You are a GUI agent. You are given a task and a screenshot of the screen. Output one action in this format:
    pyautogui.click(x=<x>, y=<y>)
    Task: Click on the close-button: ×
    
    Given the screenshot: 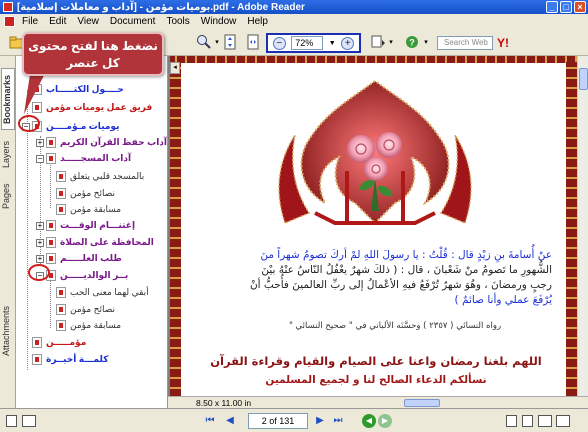 What is the action you would take?
    pyautogui.click(x=580, y=7)
    